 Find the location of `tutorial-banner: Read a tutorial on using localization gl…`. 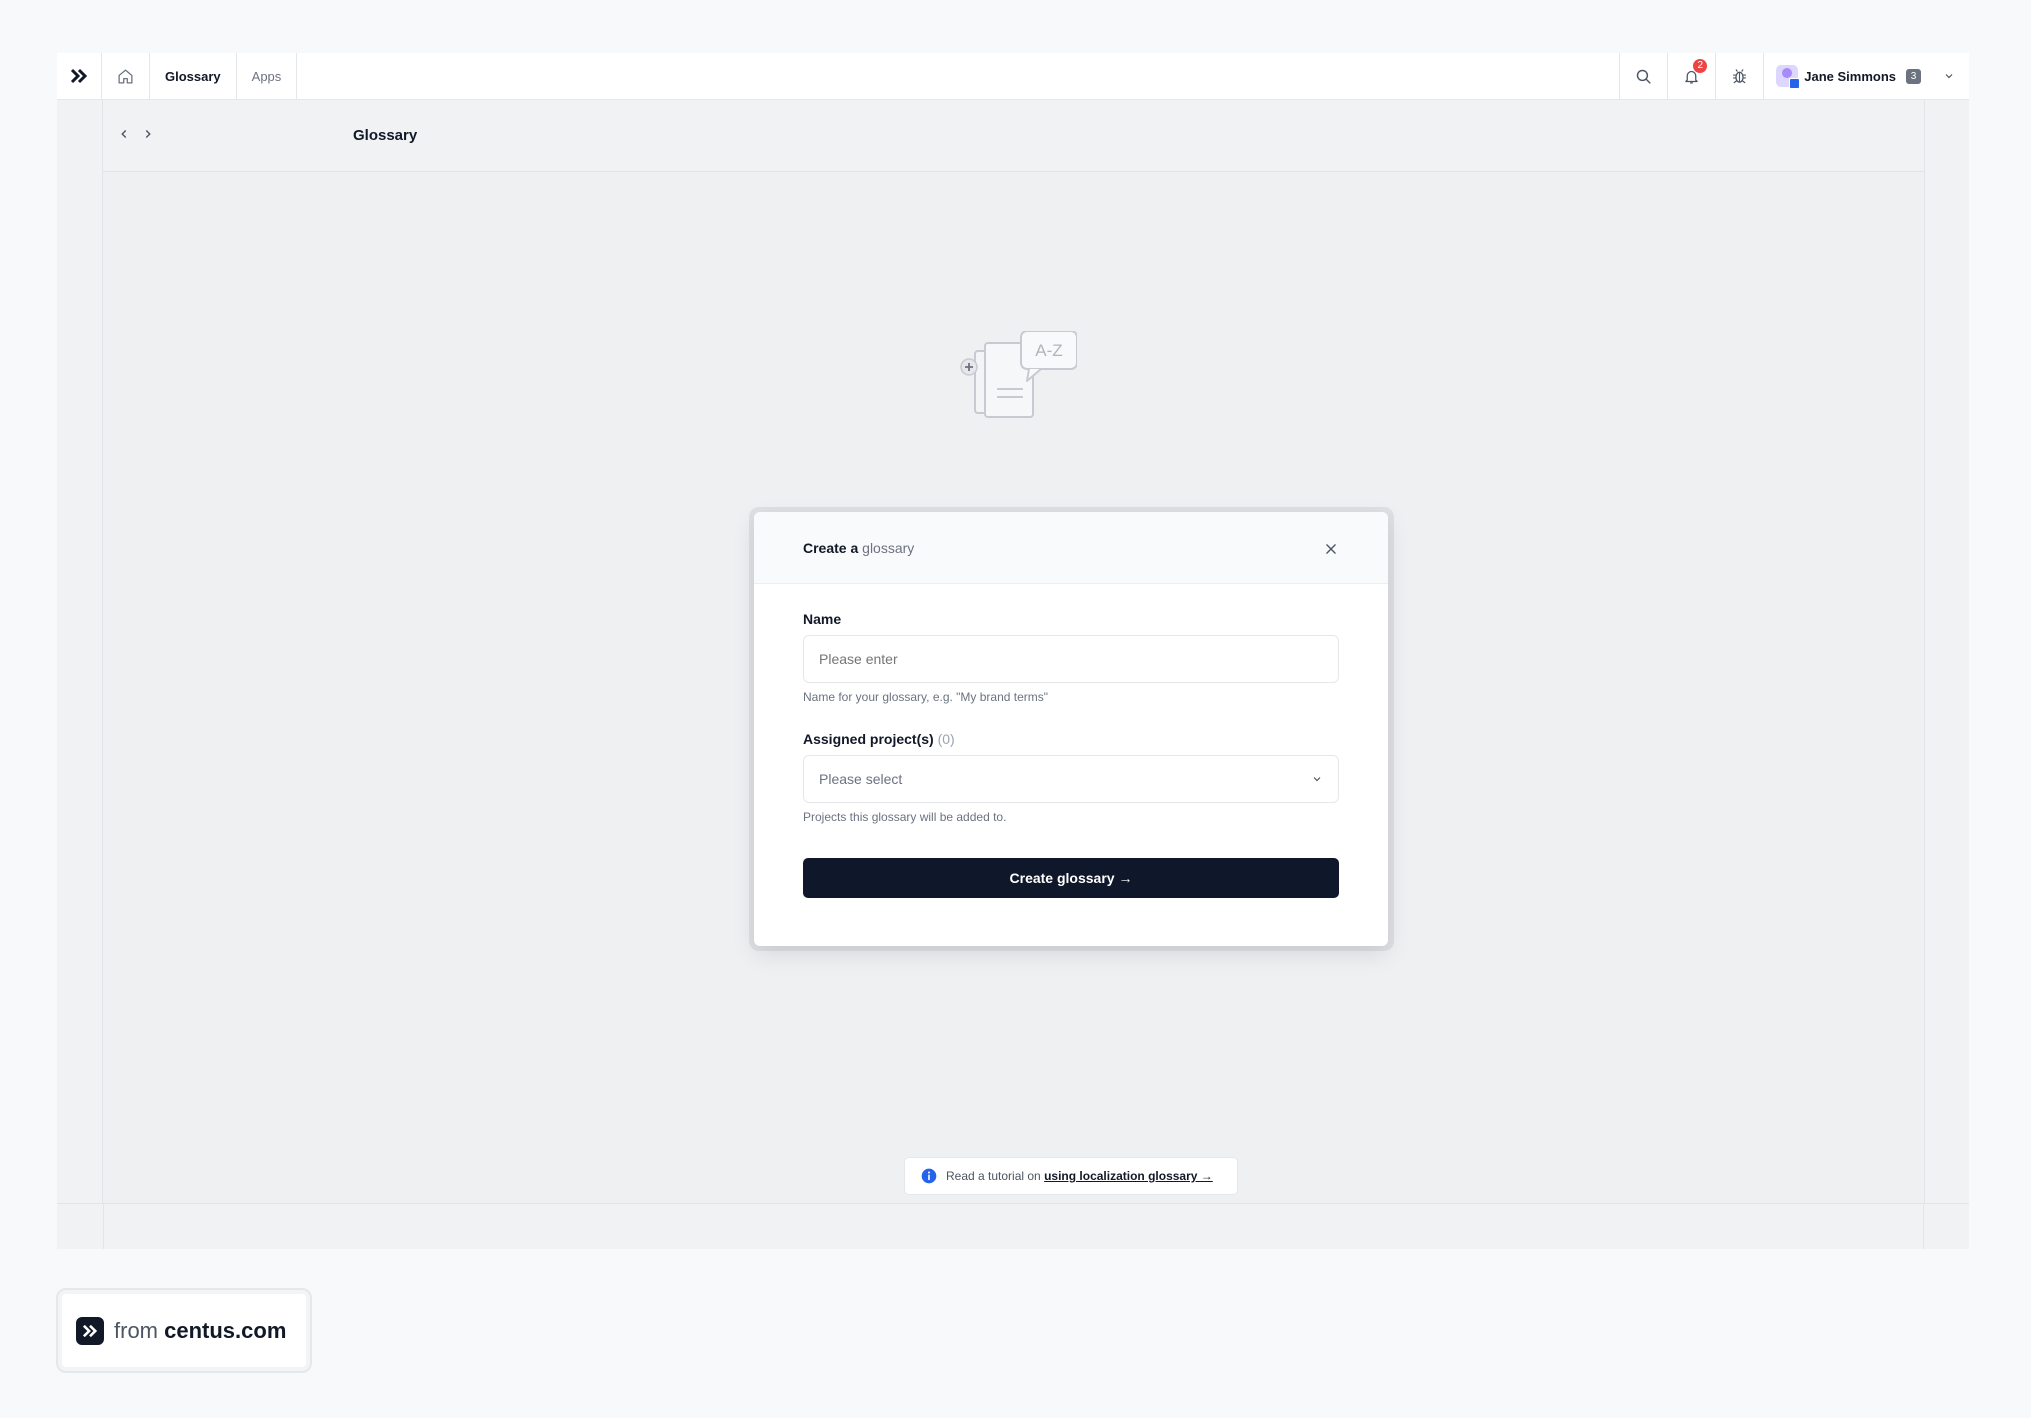

tutorial-banner: Read a tutorial on using localization gl… is located at coordinates (1071, 1176).